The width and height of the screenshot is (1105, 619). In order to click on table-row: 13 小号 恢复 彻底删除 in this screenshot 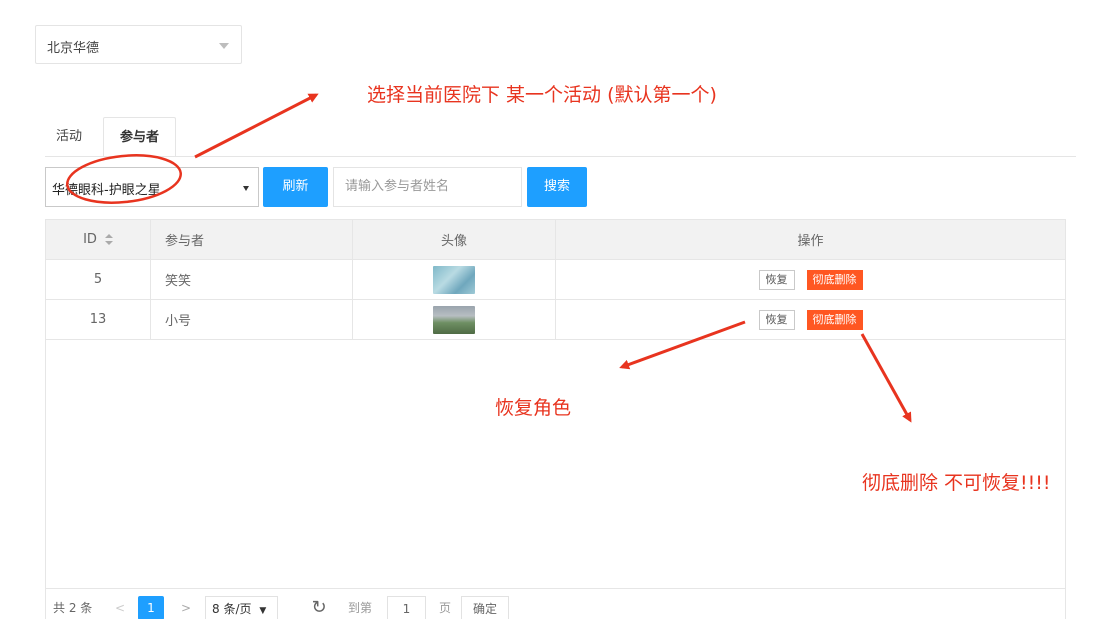, I will do `click(555, 320)`.